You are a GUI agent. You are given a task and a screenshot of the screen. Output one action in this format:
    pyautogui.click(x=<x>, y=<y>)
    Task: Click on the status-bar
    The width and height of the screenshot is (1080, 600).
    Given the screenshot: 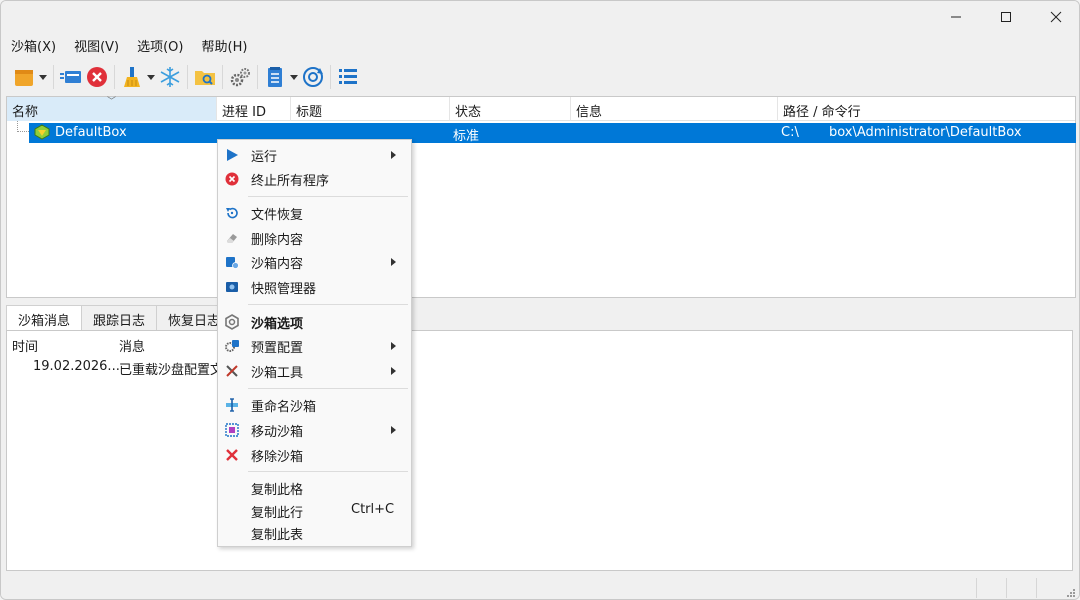 What is the action you would take?
    pyautogui.click(x=540, y=587)
    